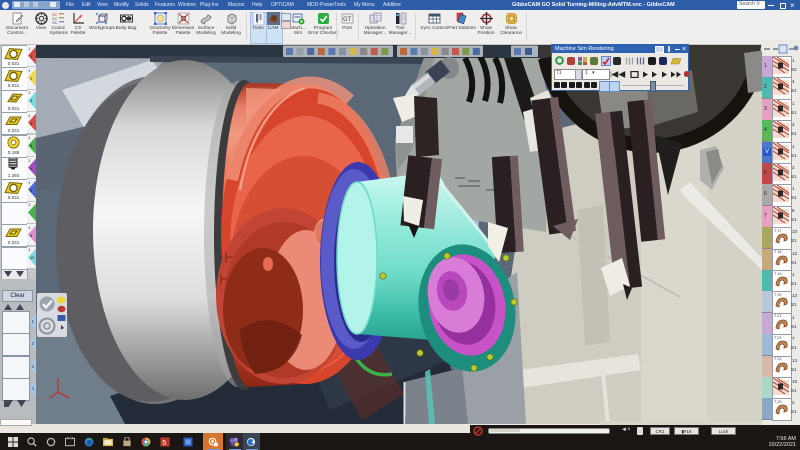 This screenshot has width=800, height=450. What do you see at coordinates (164, 442) in the screenshot?
I see `svg-text: 5` at bounding box center [164, 442].